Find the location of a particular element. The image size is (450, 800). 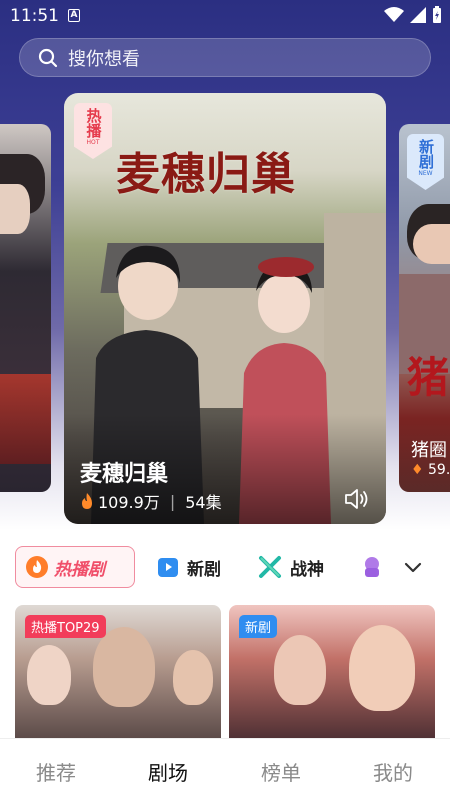

tab-new-drama-label: 新剧 is located at coordinates (204, 569).